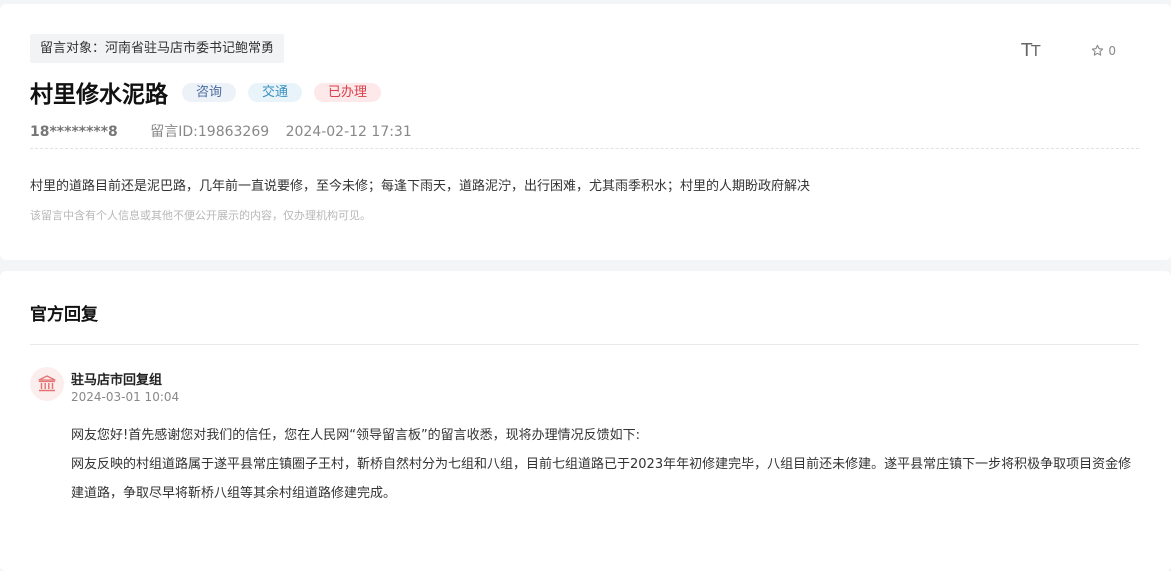  I want to click on government-building-icon, so click(47, 383).